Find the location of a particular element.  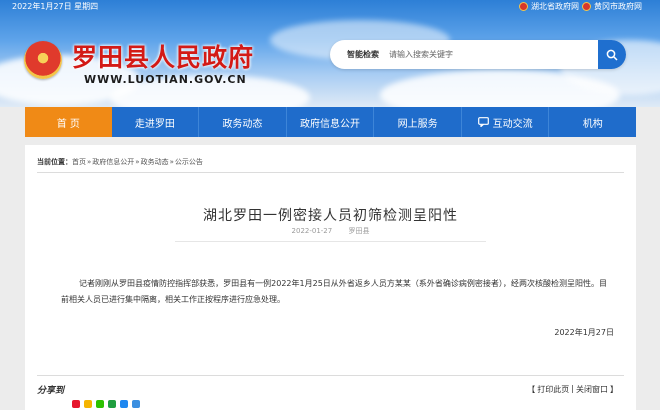

qq-icon is located at coordinates (124, 404).